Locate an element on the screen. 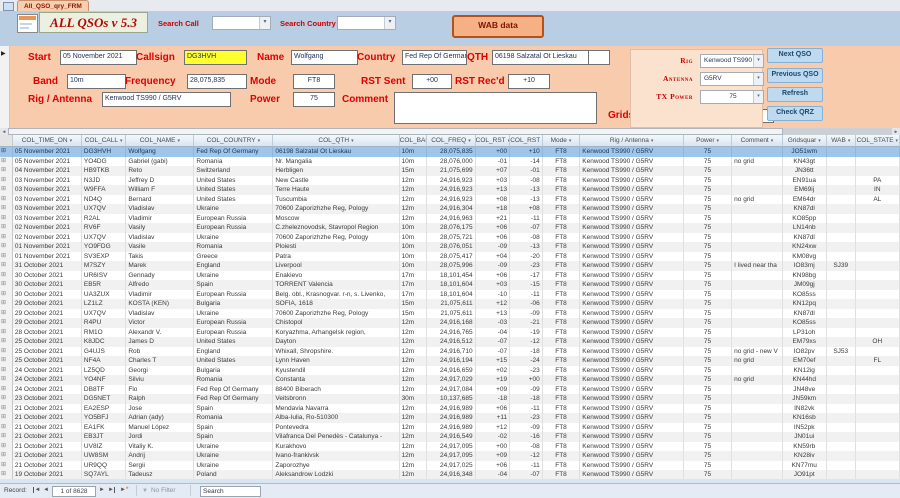 This screenshot has width=900, height=498. cell-col-rst: +08 is located at coordinates (526, 209).